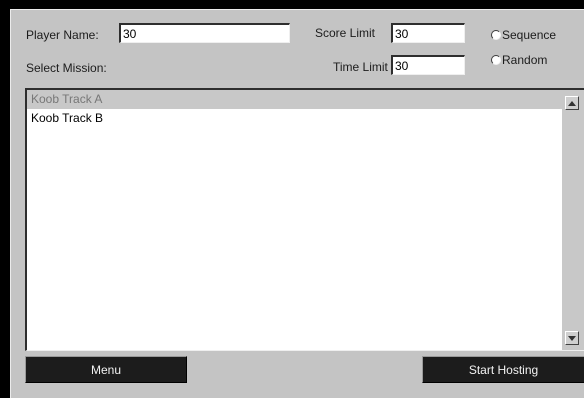  What do you see at coordinates (428, 33) in the screenshot?
I see `score-limit-input` at bounding box center [428, 33].